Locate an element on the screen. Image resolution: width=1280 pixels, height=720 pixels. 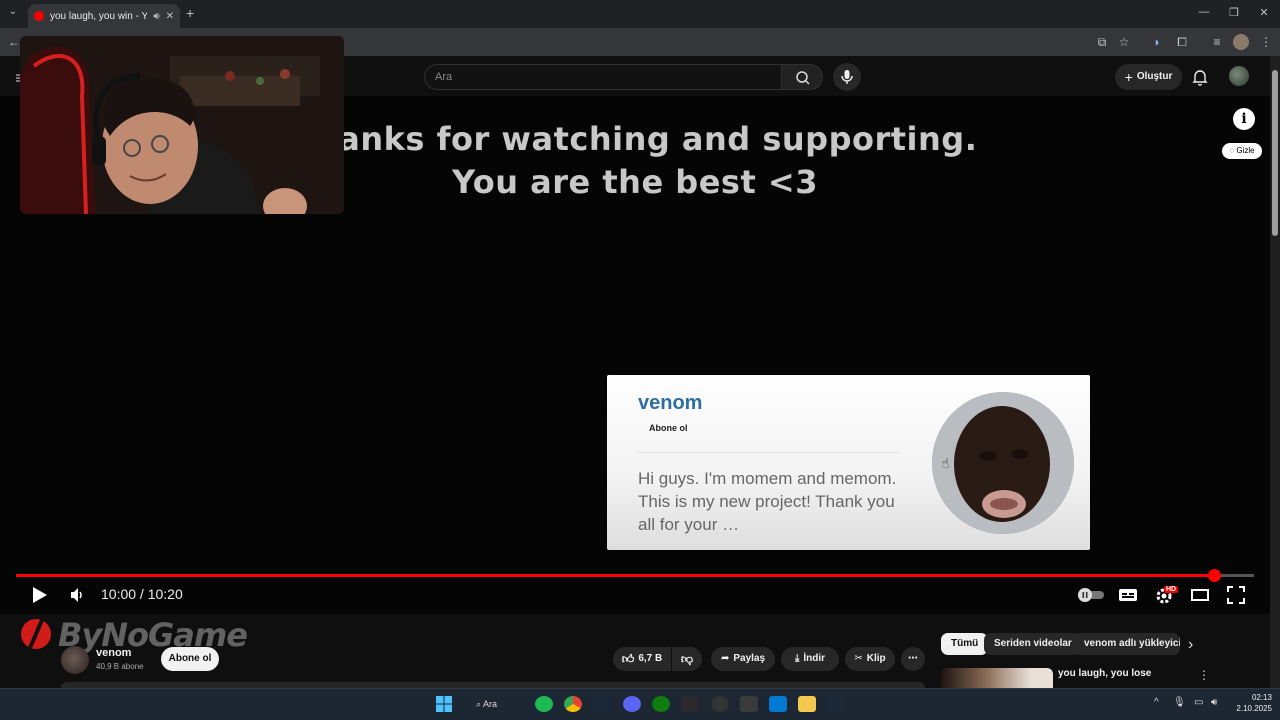
hide-label: Gizle is located at coordinates (1245, 150).